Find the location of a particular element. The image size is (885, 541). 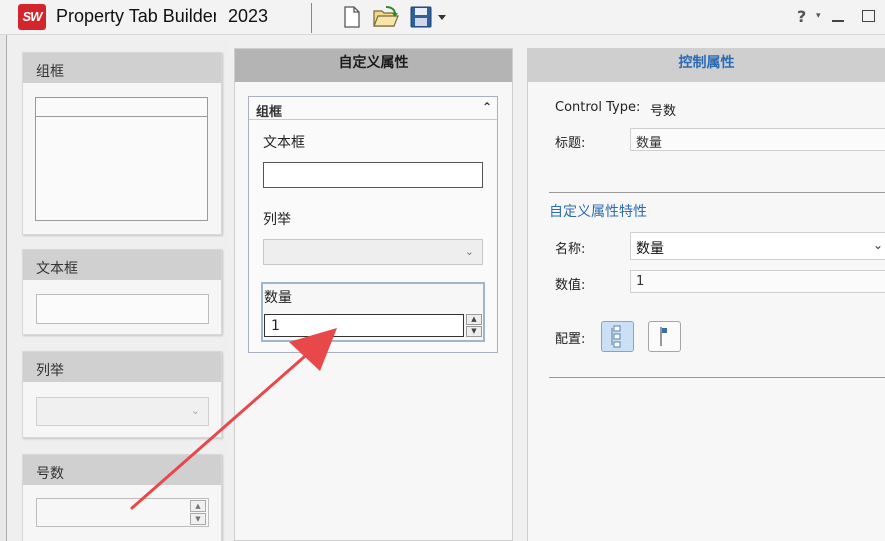

name-label: 名称: is located at coordinates (570, 249).